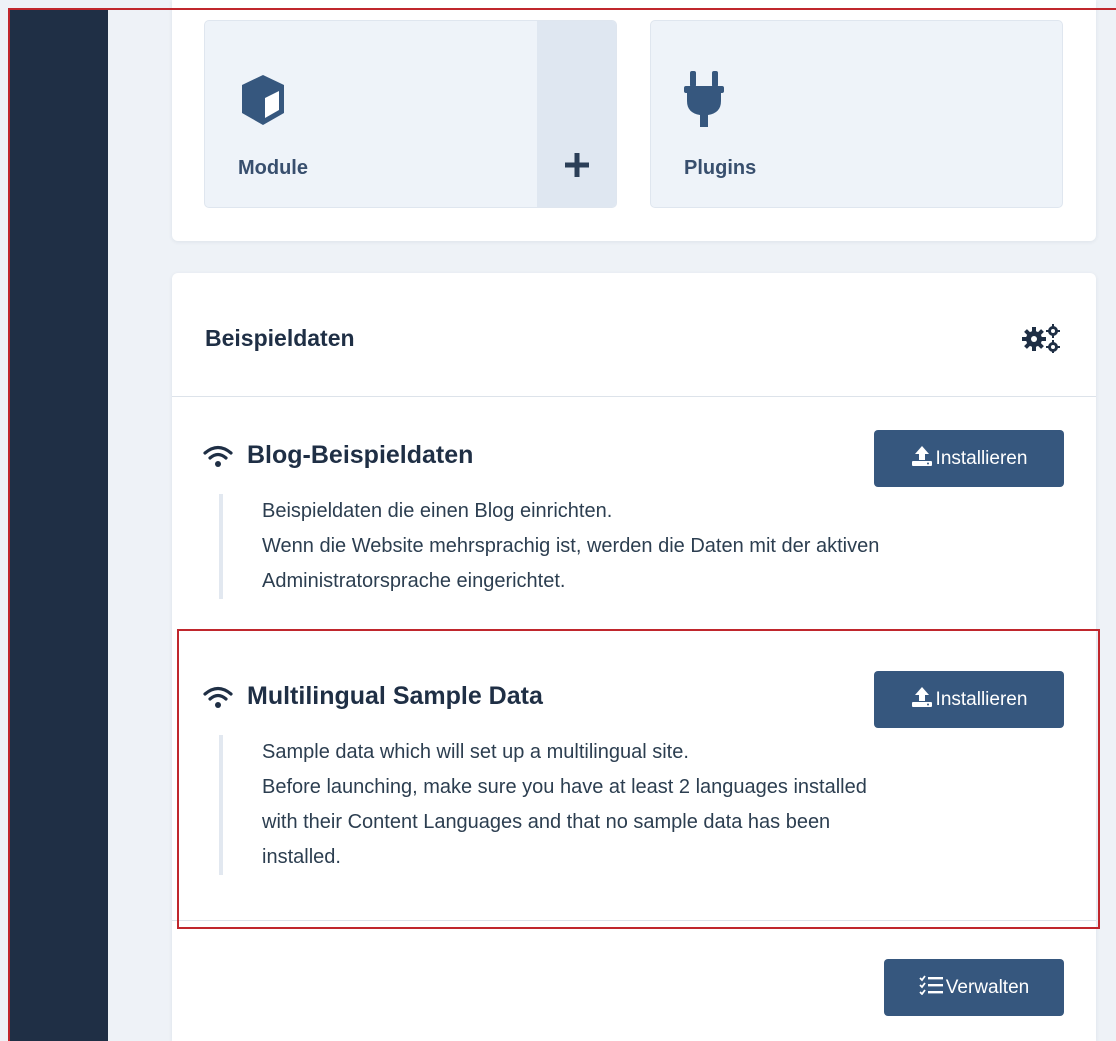 The width and height of the screenshot is (1116, 1041). I want to click on plug-icon, so click(704, 101).